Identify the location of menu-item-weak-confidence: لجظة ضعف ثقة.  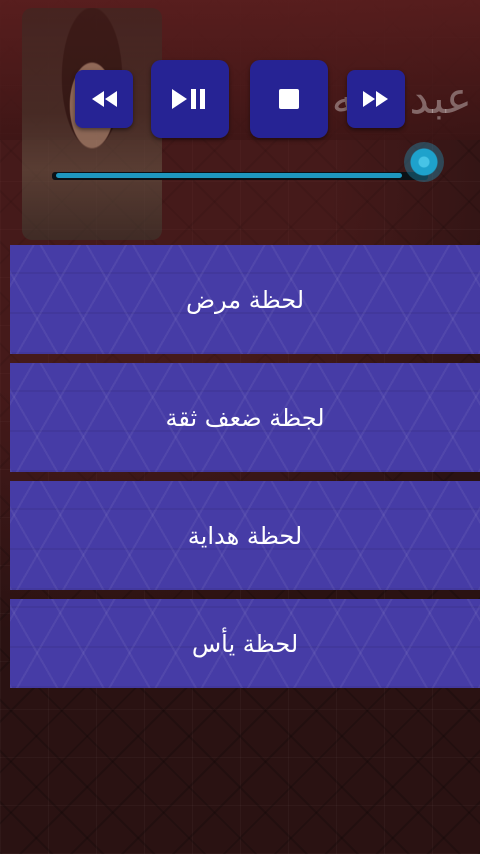
(245, 417).